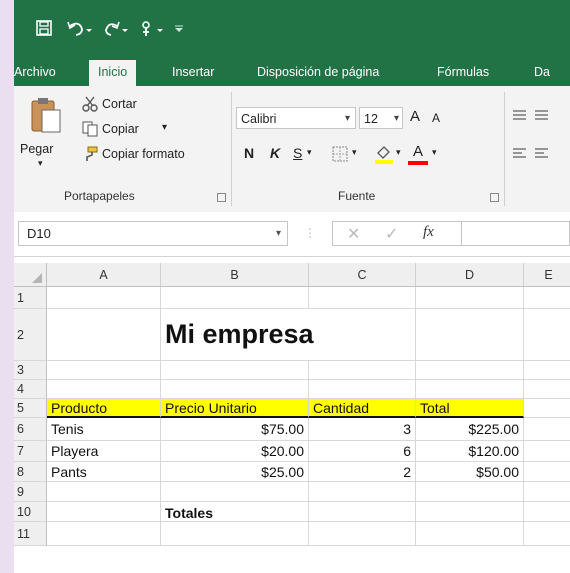 The image size is (570, 573). I want to click on row-header-1: 1, so click(30, 298).